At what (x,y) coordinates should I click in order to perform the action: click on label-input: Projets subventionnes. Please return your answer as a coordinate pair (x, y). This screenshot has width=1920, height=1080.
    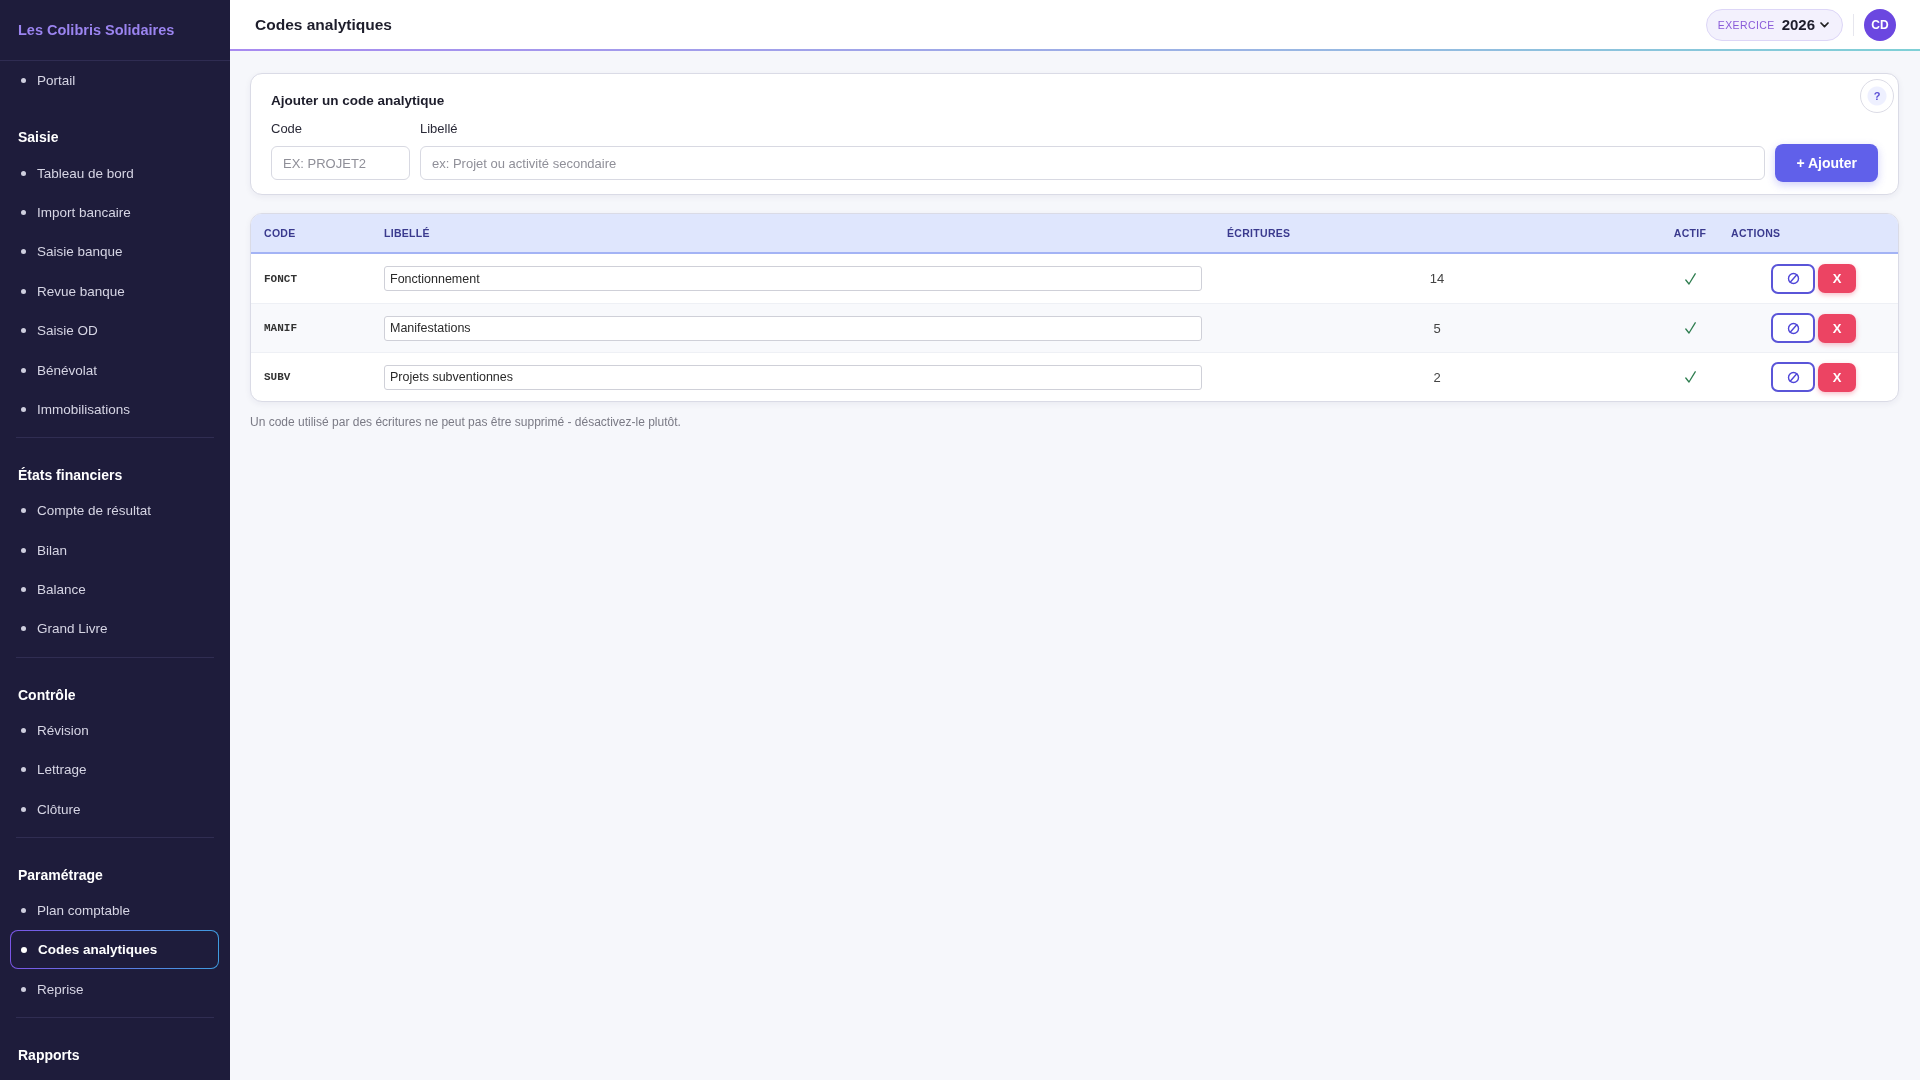
    Looking at the image, I should click on (793, 377).